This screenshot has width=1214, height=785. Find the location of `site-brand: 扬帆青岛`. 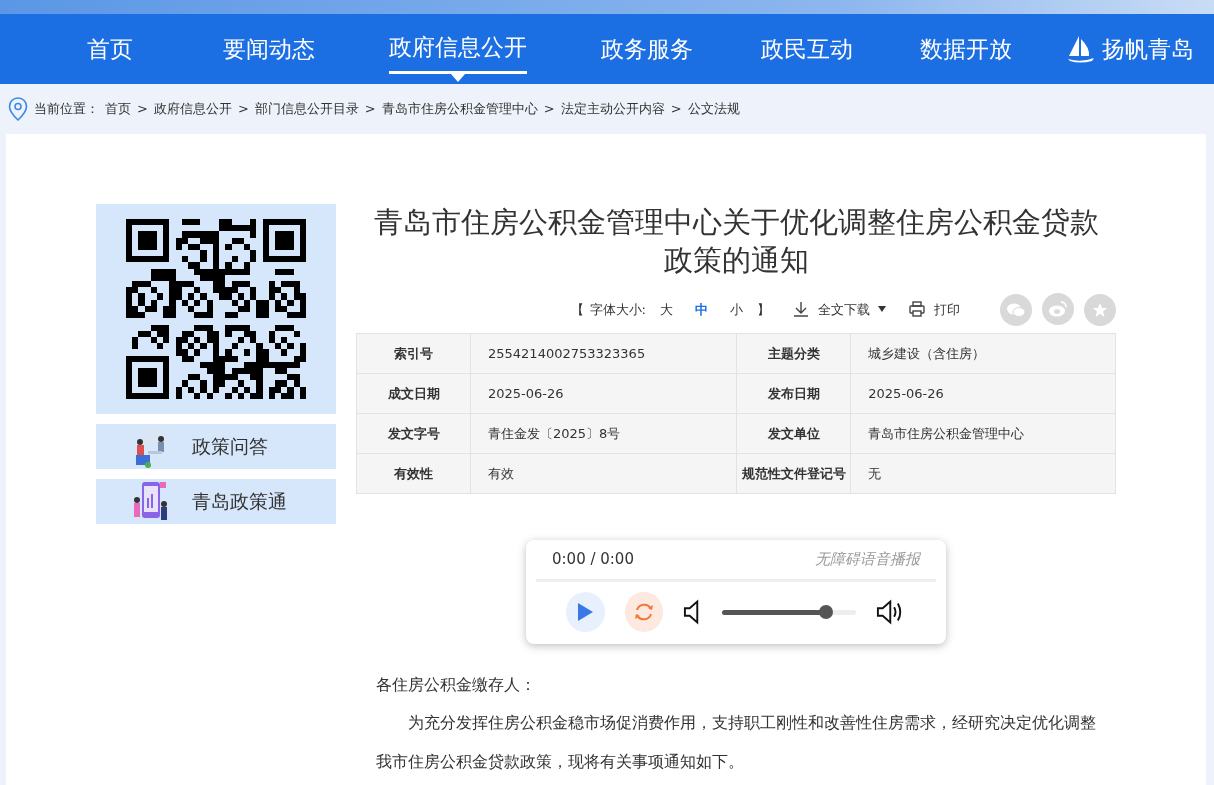

site-brand: 扬帆青岛 is located at coordinates (1147, 49).